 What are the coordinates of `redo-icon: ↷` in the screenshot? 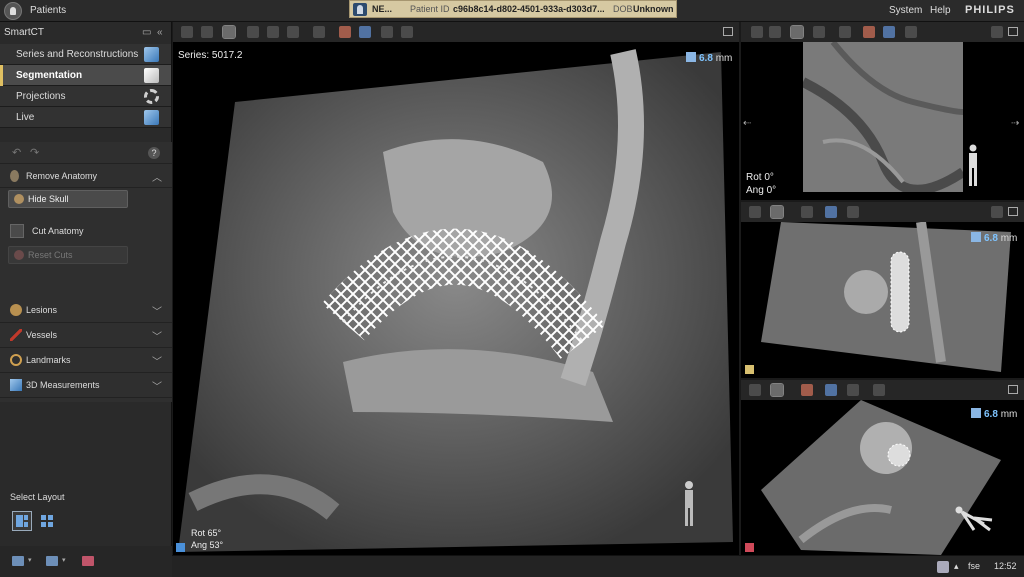 It's located at (34, 152).